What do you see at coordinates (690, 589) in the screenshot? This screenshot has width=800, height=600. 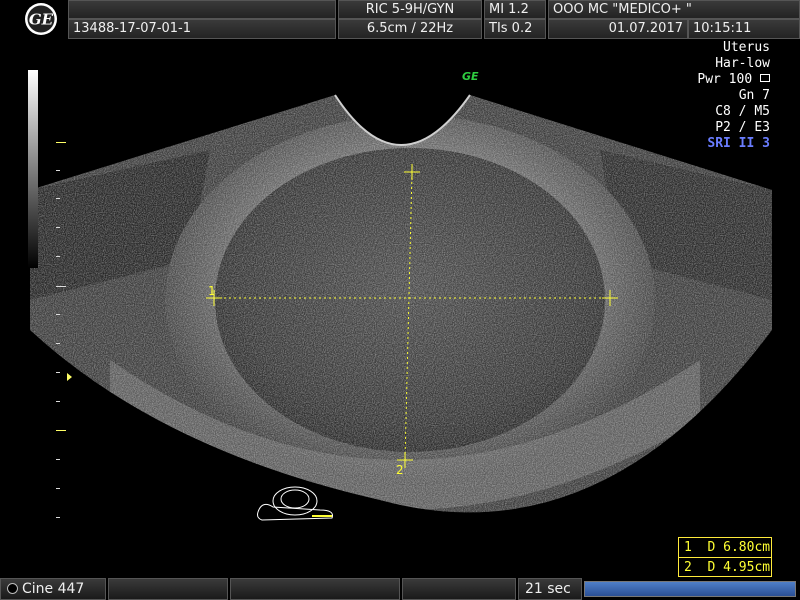 I see `cine-progress-bar` at bounding box center [690, 589].